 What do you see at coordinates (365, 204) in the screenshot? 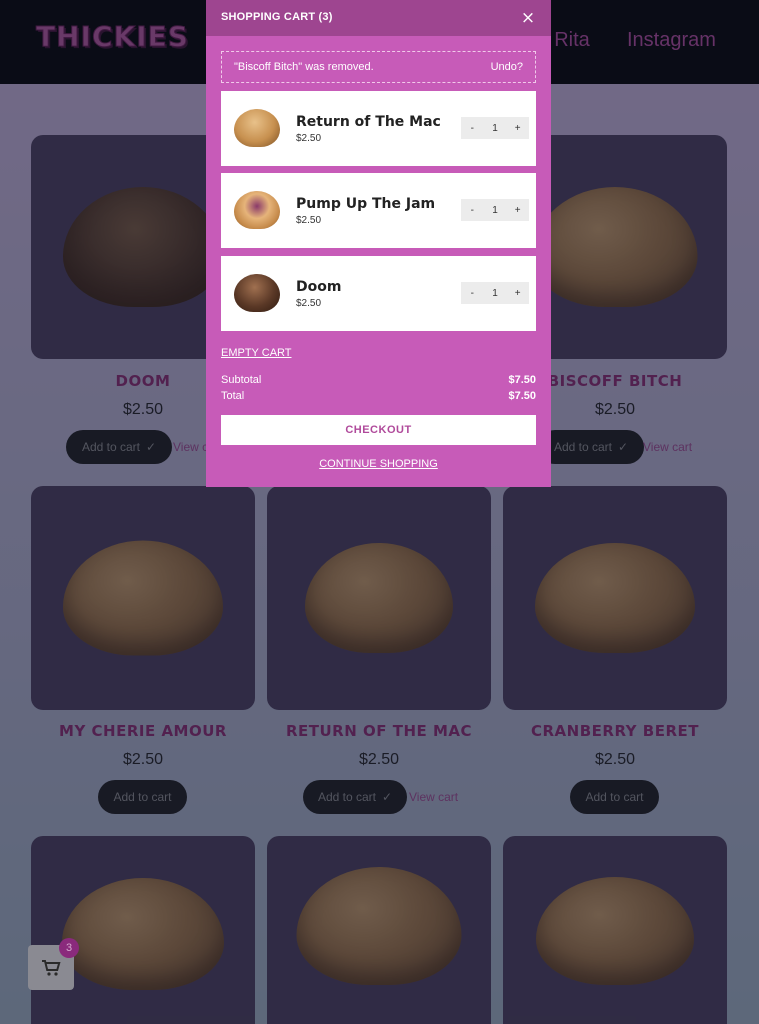
I see `cart-item-name: Pump Up The Jam` at bounding box center [365, 204].